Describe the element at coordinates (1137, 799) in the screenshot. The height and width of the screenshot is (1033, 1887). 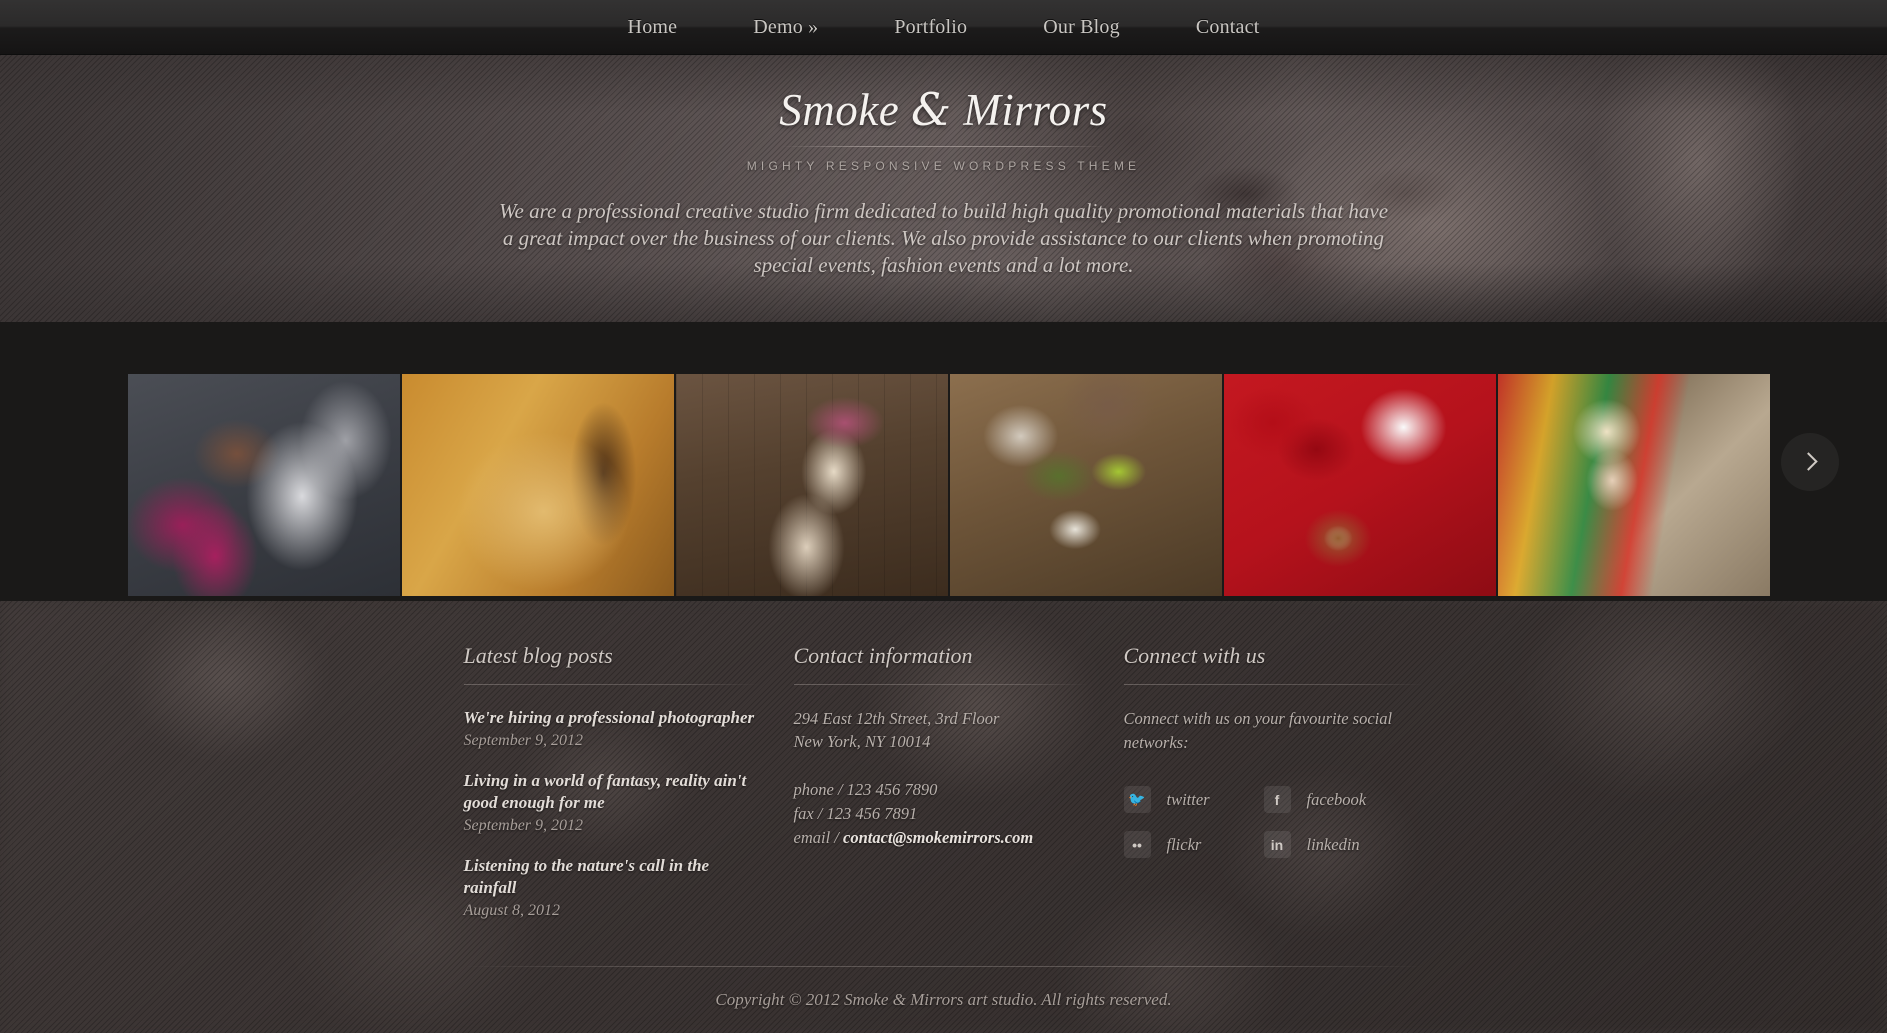
I see `twitter-icon: 🐦` at that location.